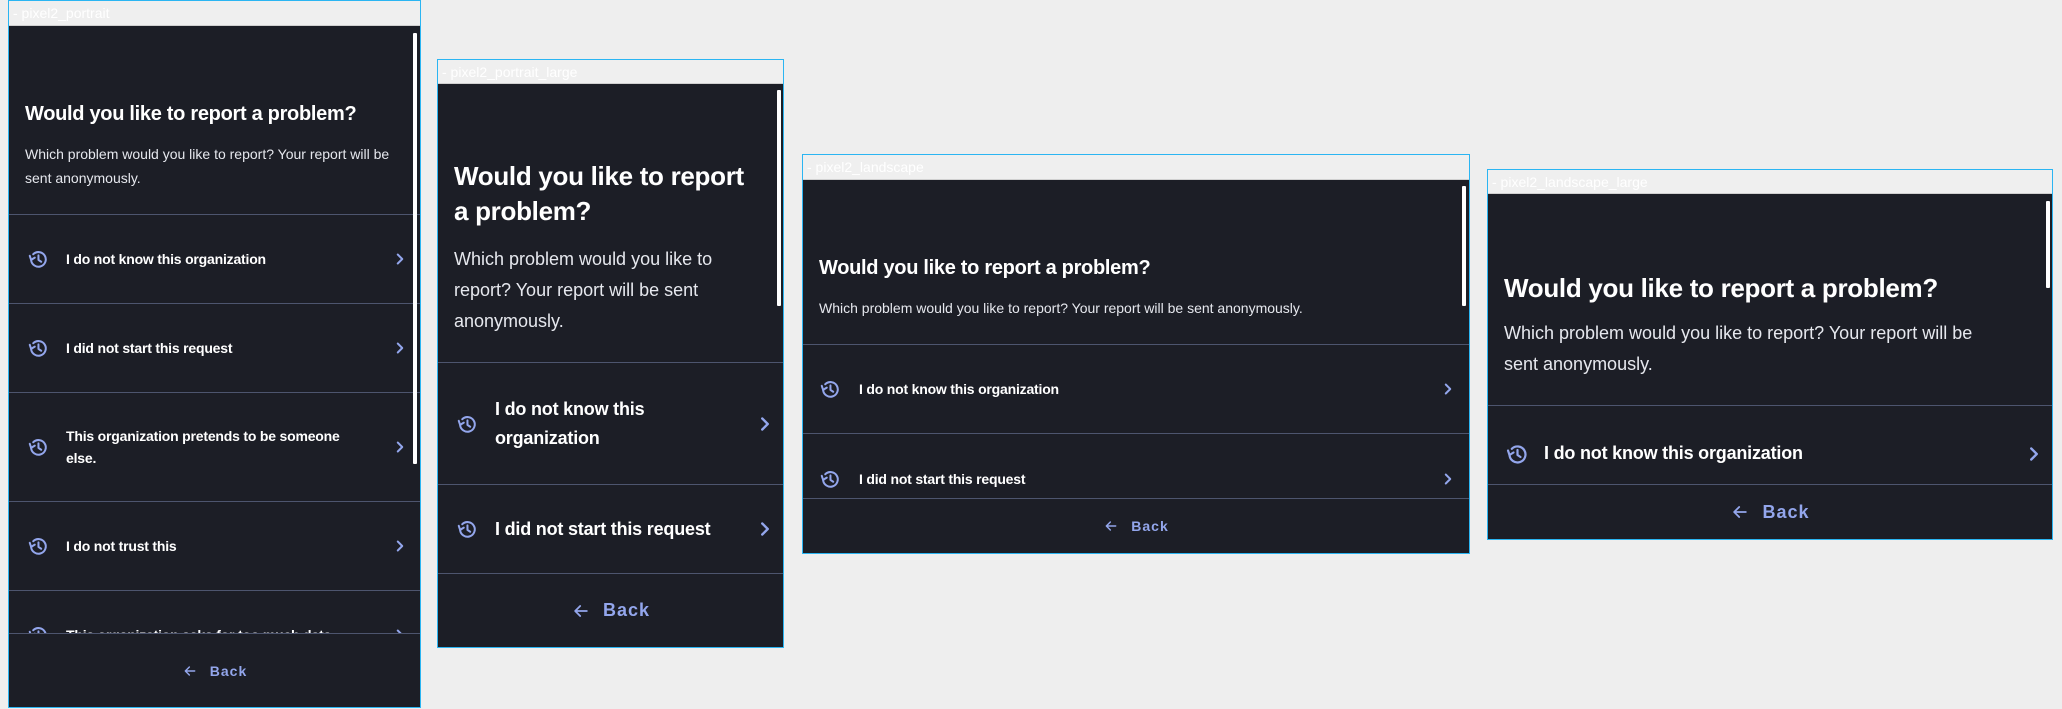 This screenshot has width=2062, height=709. What do you see at coordinates (214, 13) in the screenshot?
I see `frame-label: - pixel2_portrait` at bounding box center [214, 13].